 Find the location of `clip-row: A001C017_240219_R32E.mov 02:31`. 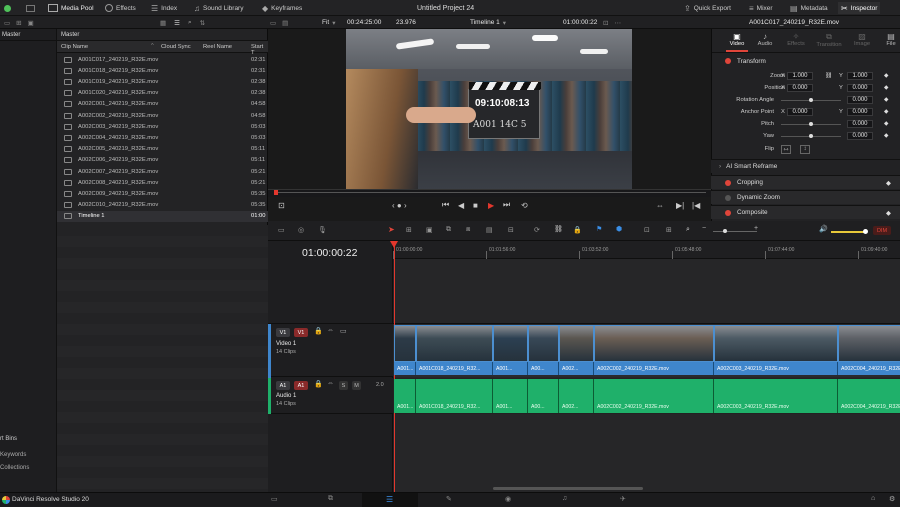

clip-row: A001C017_240219_R32E.mov 02:31 is located at coordinates (162, 59).